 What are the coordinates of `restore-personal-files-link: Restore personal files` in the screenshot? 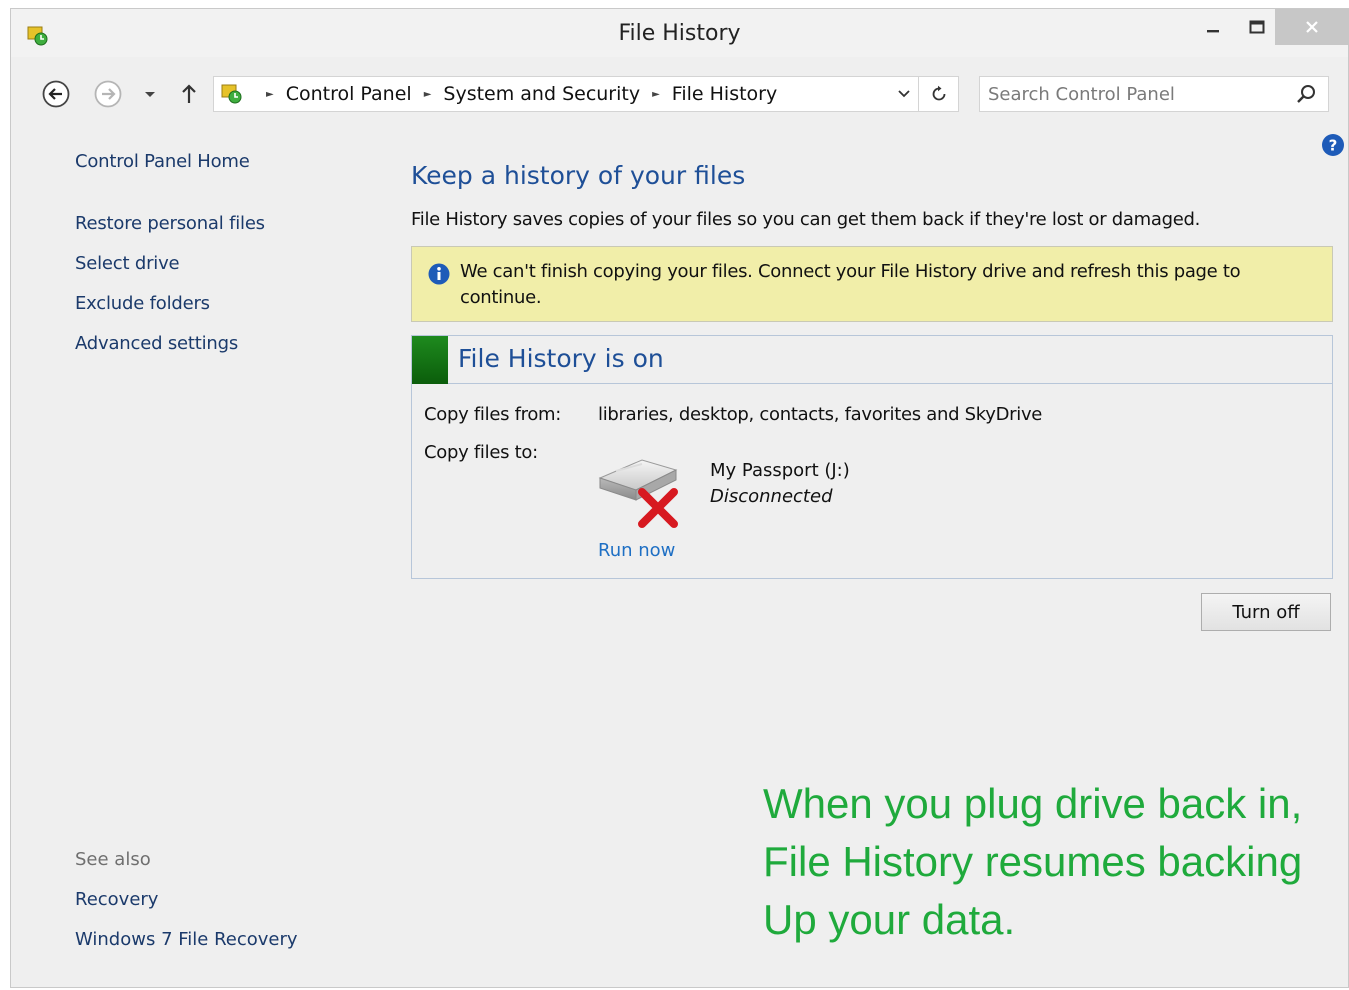 It's located at (170, 223).